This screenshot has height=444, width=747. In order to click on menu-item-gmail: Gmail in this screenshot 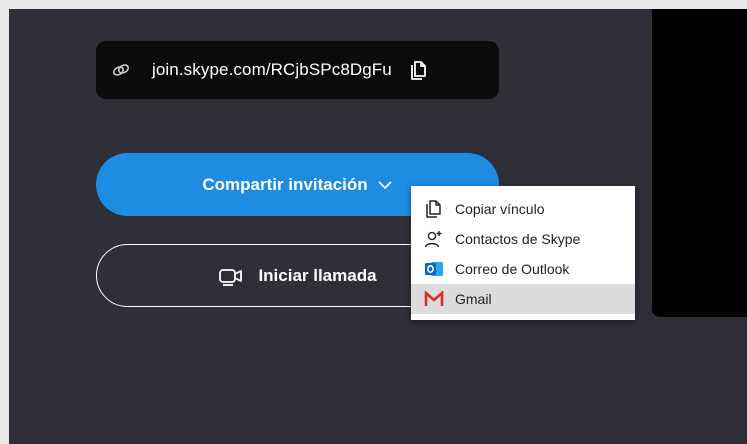, I will do `click(523, 299)`.